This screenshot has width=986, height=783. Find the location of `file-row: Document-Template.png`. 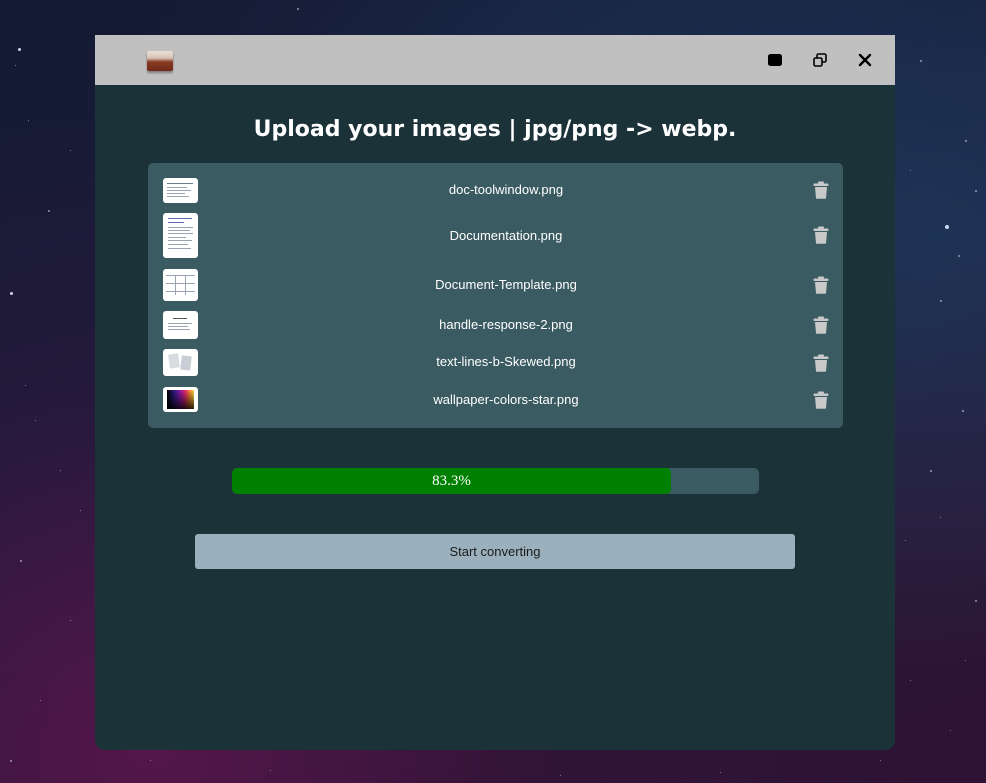

file-row: Document-Template.png is located at coordinates (495, 285).